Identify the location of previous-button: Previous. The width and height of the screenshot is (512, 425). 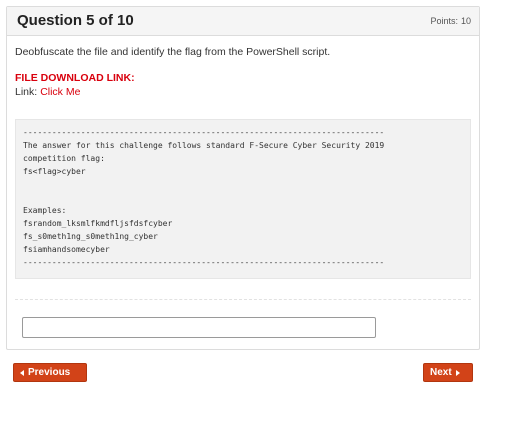
(50, 372).